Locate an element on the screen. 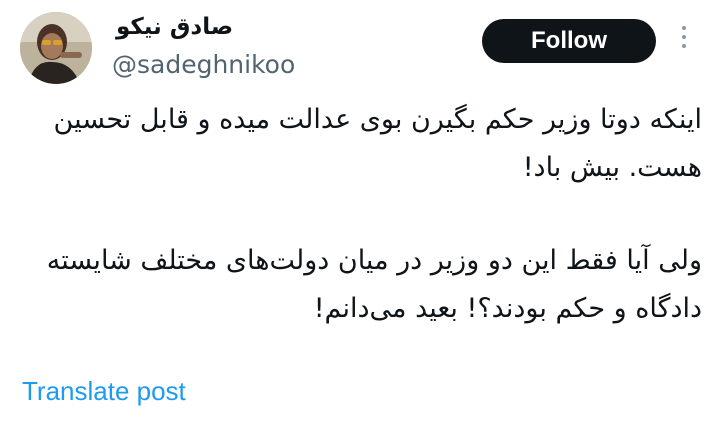 This screenshot has width=720, height=428. avatar is located at coordinates (56, 48).